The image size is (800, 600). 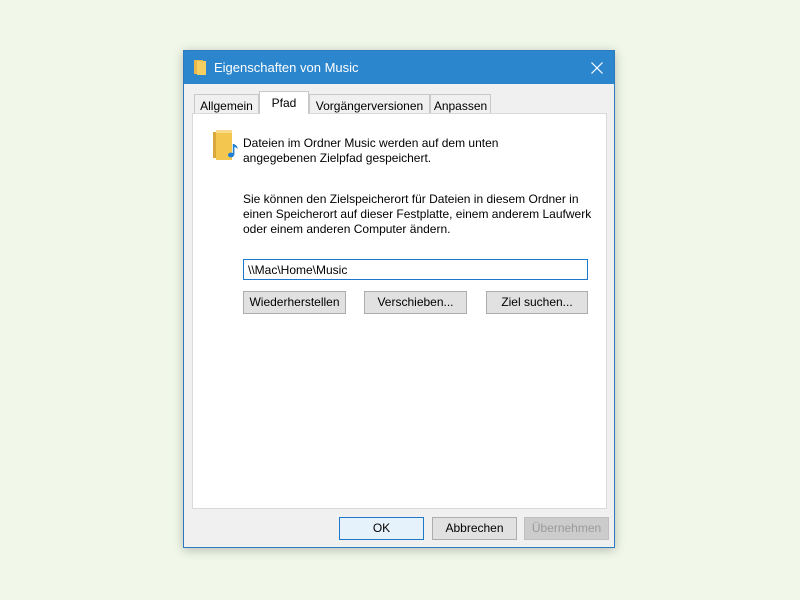 I want to click on tab-allgemein: Allgemein, so click(x=226, y=103).